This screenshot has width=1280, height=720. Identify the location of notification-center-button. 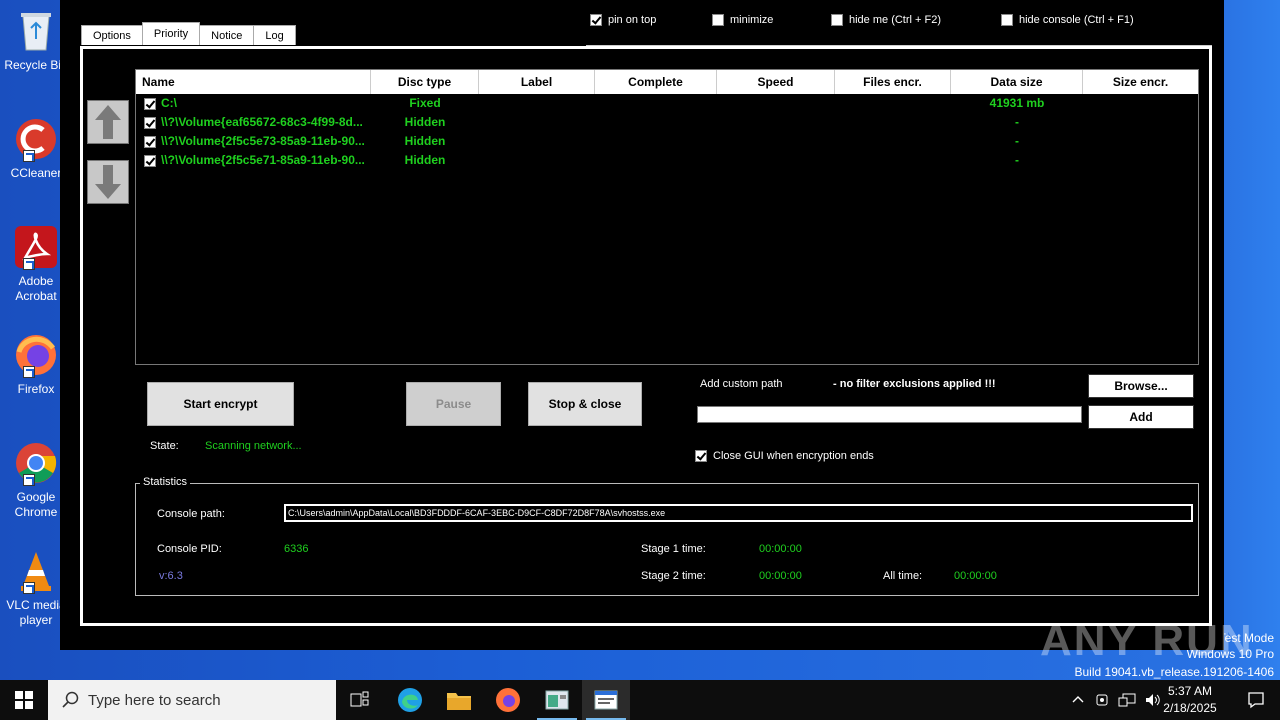
(1256, 700).